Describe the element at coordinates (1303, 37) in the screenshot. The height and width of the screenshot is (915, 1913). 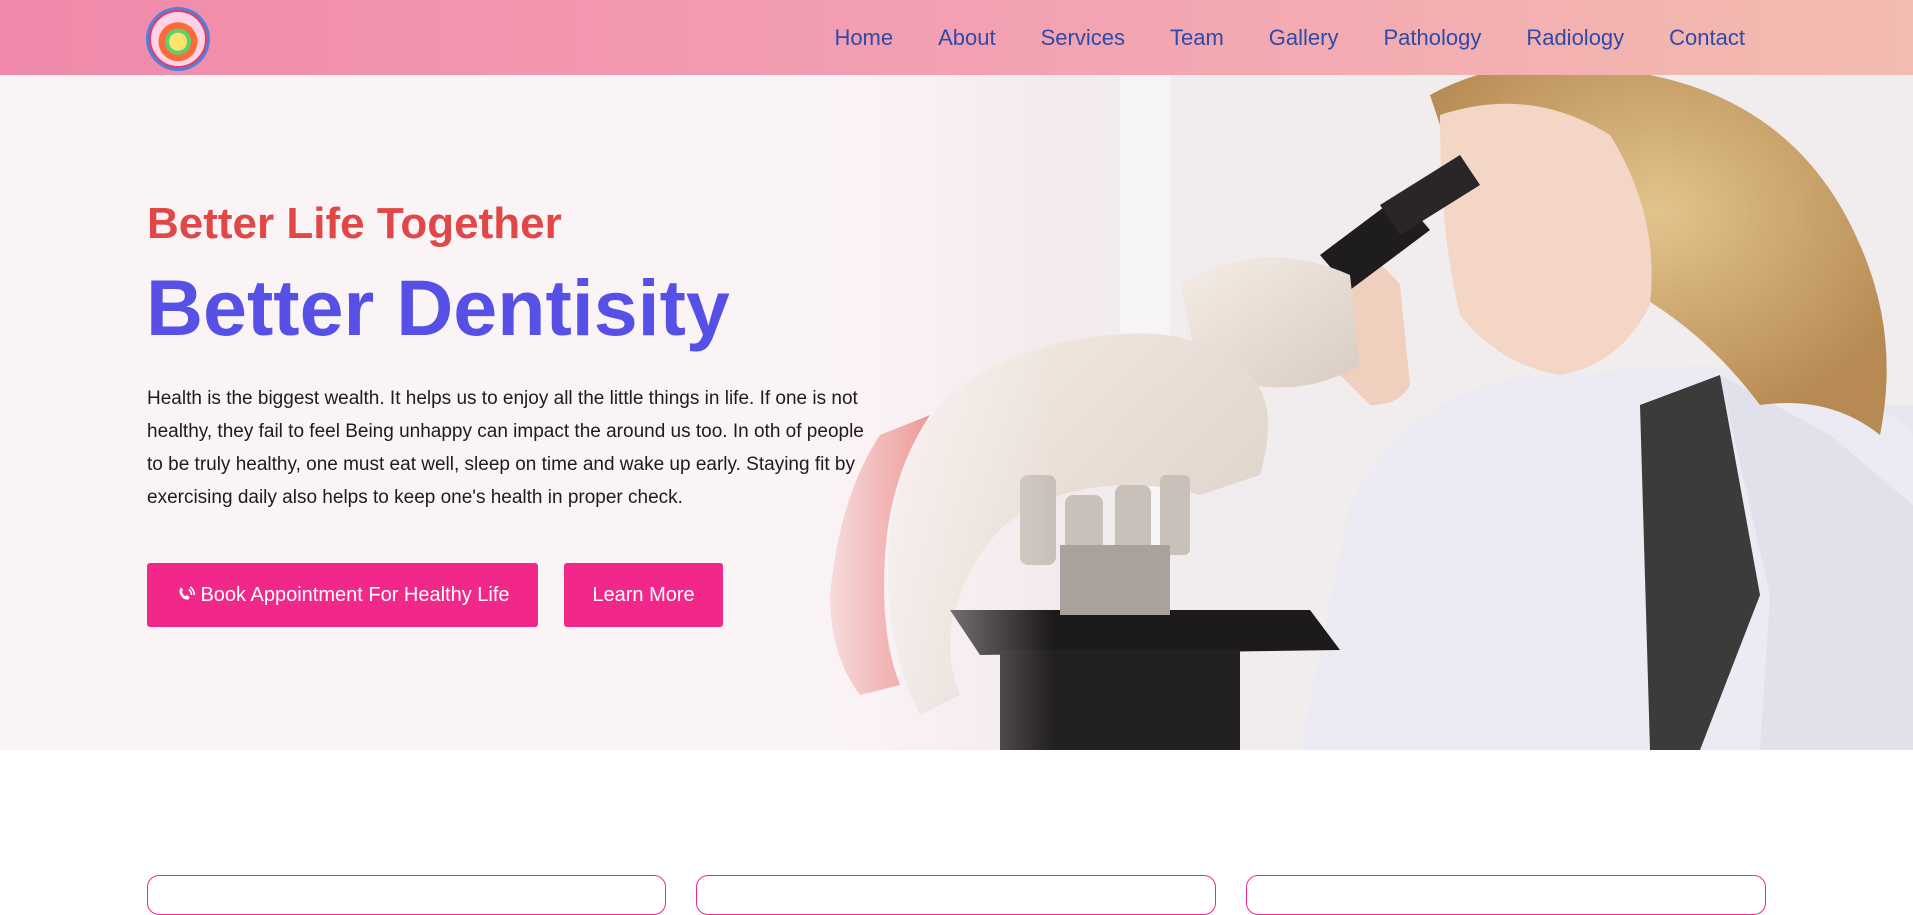
I see `nav-gallery: Gallery` at that location.